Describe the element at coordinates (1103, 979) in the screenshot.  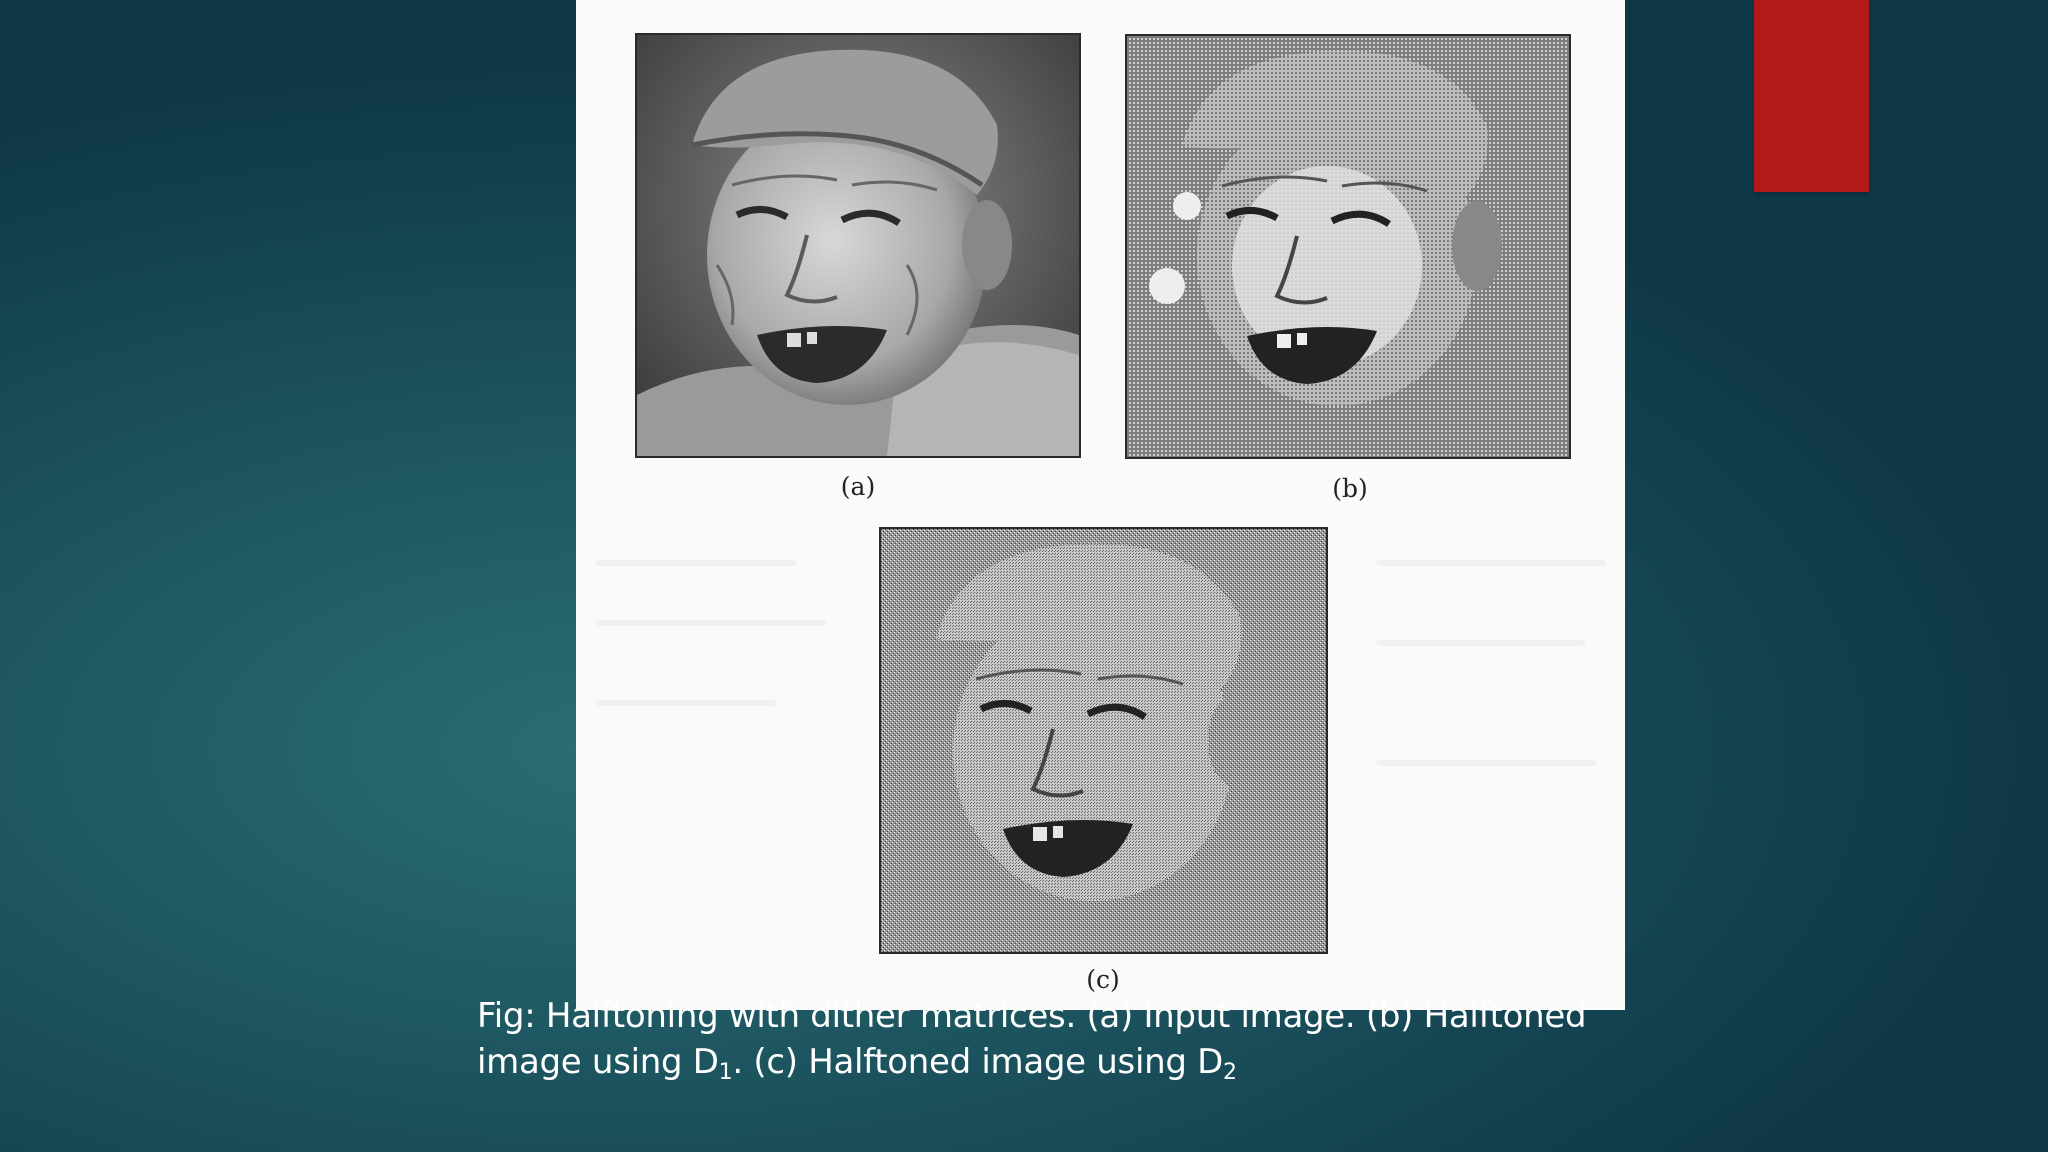
I see `label-c: (c)` at that location.